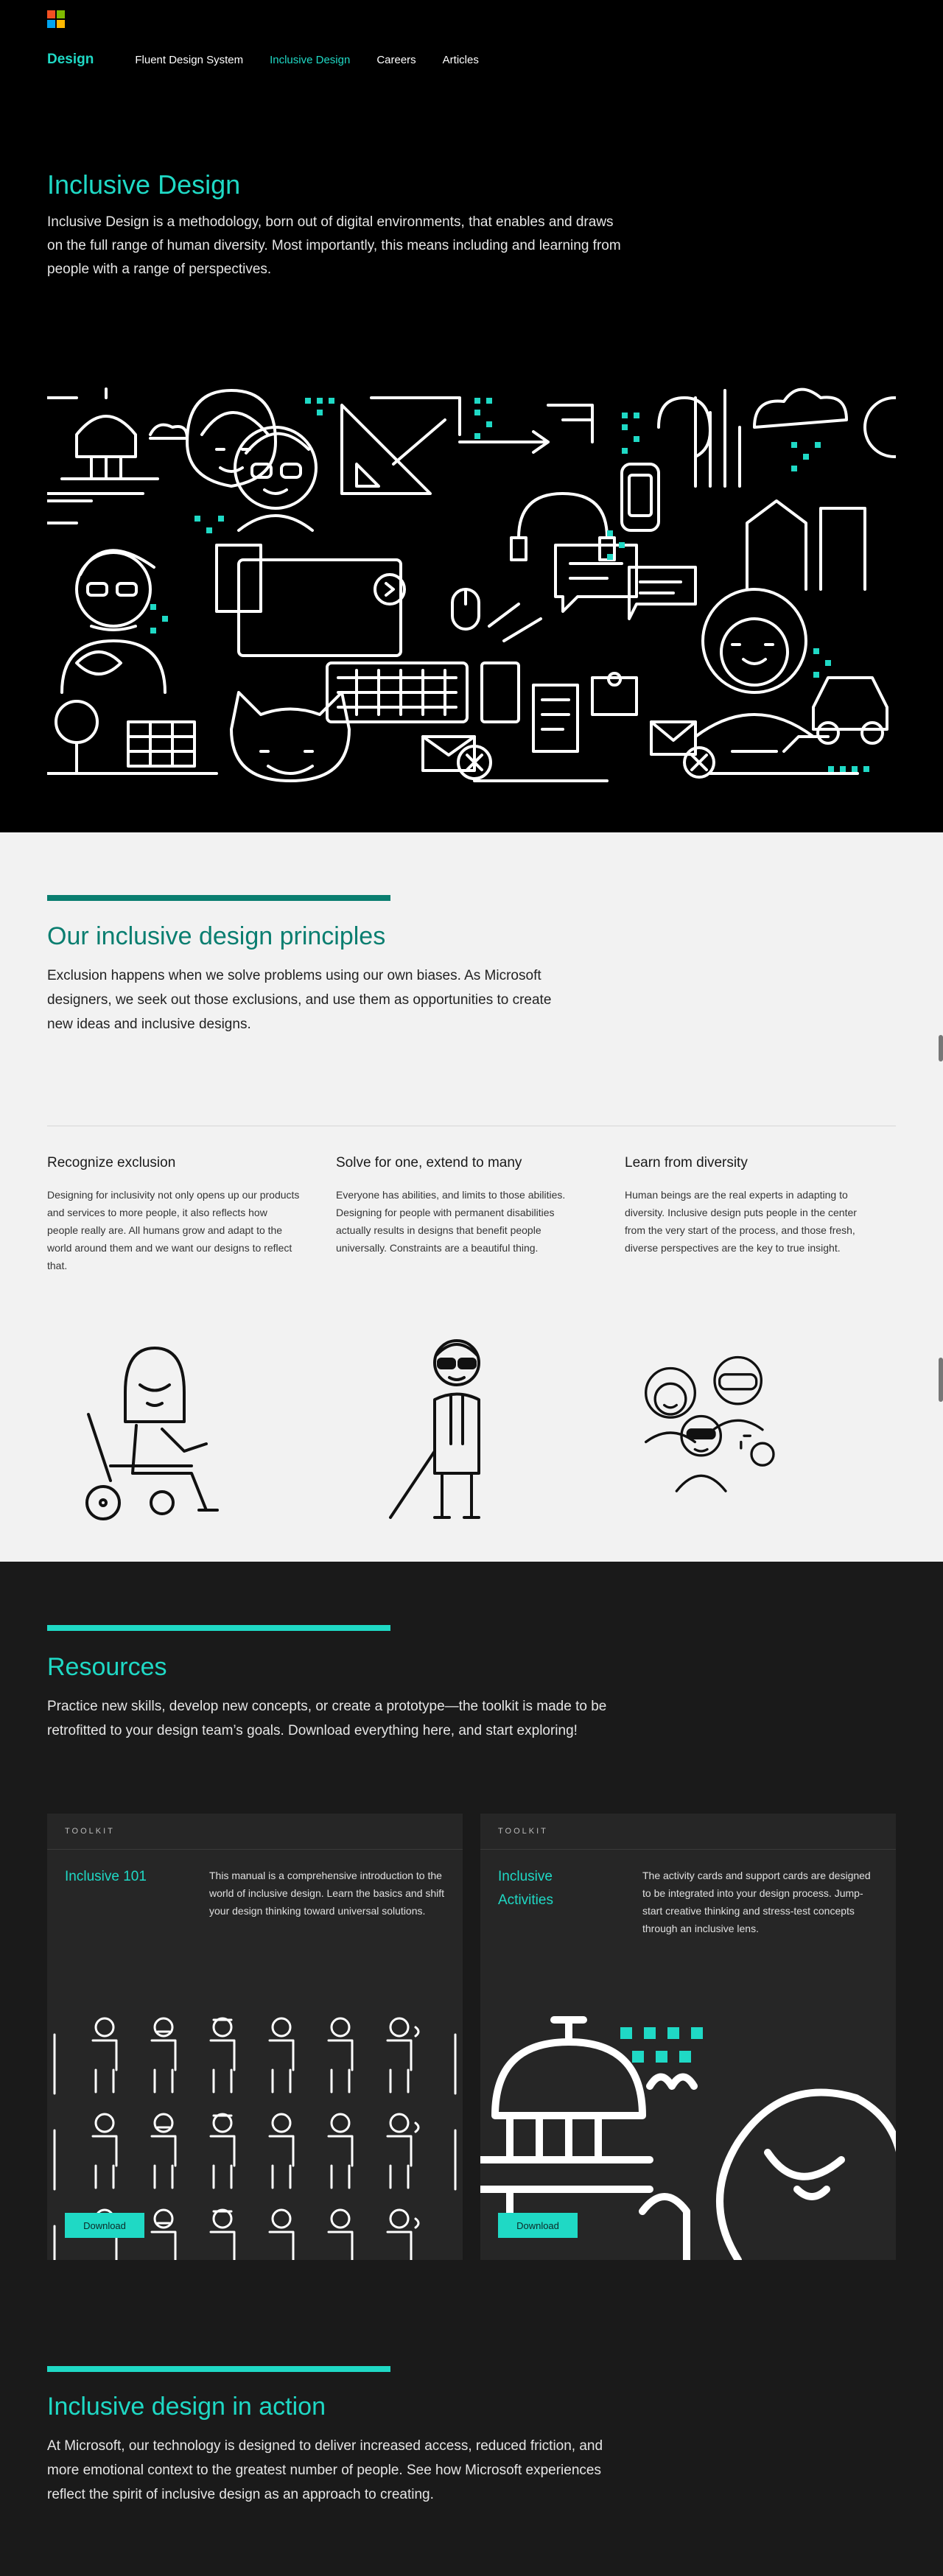  I want to click on logo-square-green, so click(61, 14).